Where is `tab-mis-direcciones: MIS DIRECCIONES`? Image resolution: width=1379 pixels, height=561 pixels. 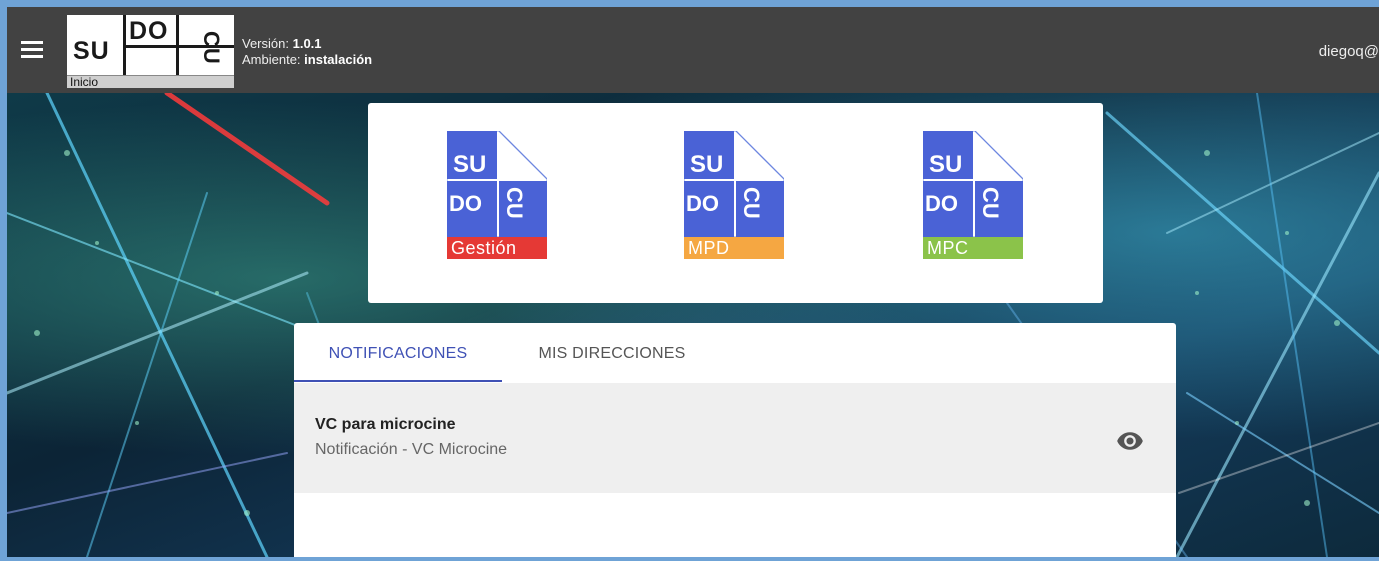 tab-mis-direcciones: MIS DIRECCIONES is located at coordinates (612, 353).